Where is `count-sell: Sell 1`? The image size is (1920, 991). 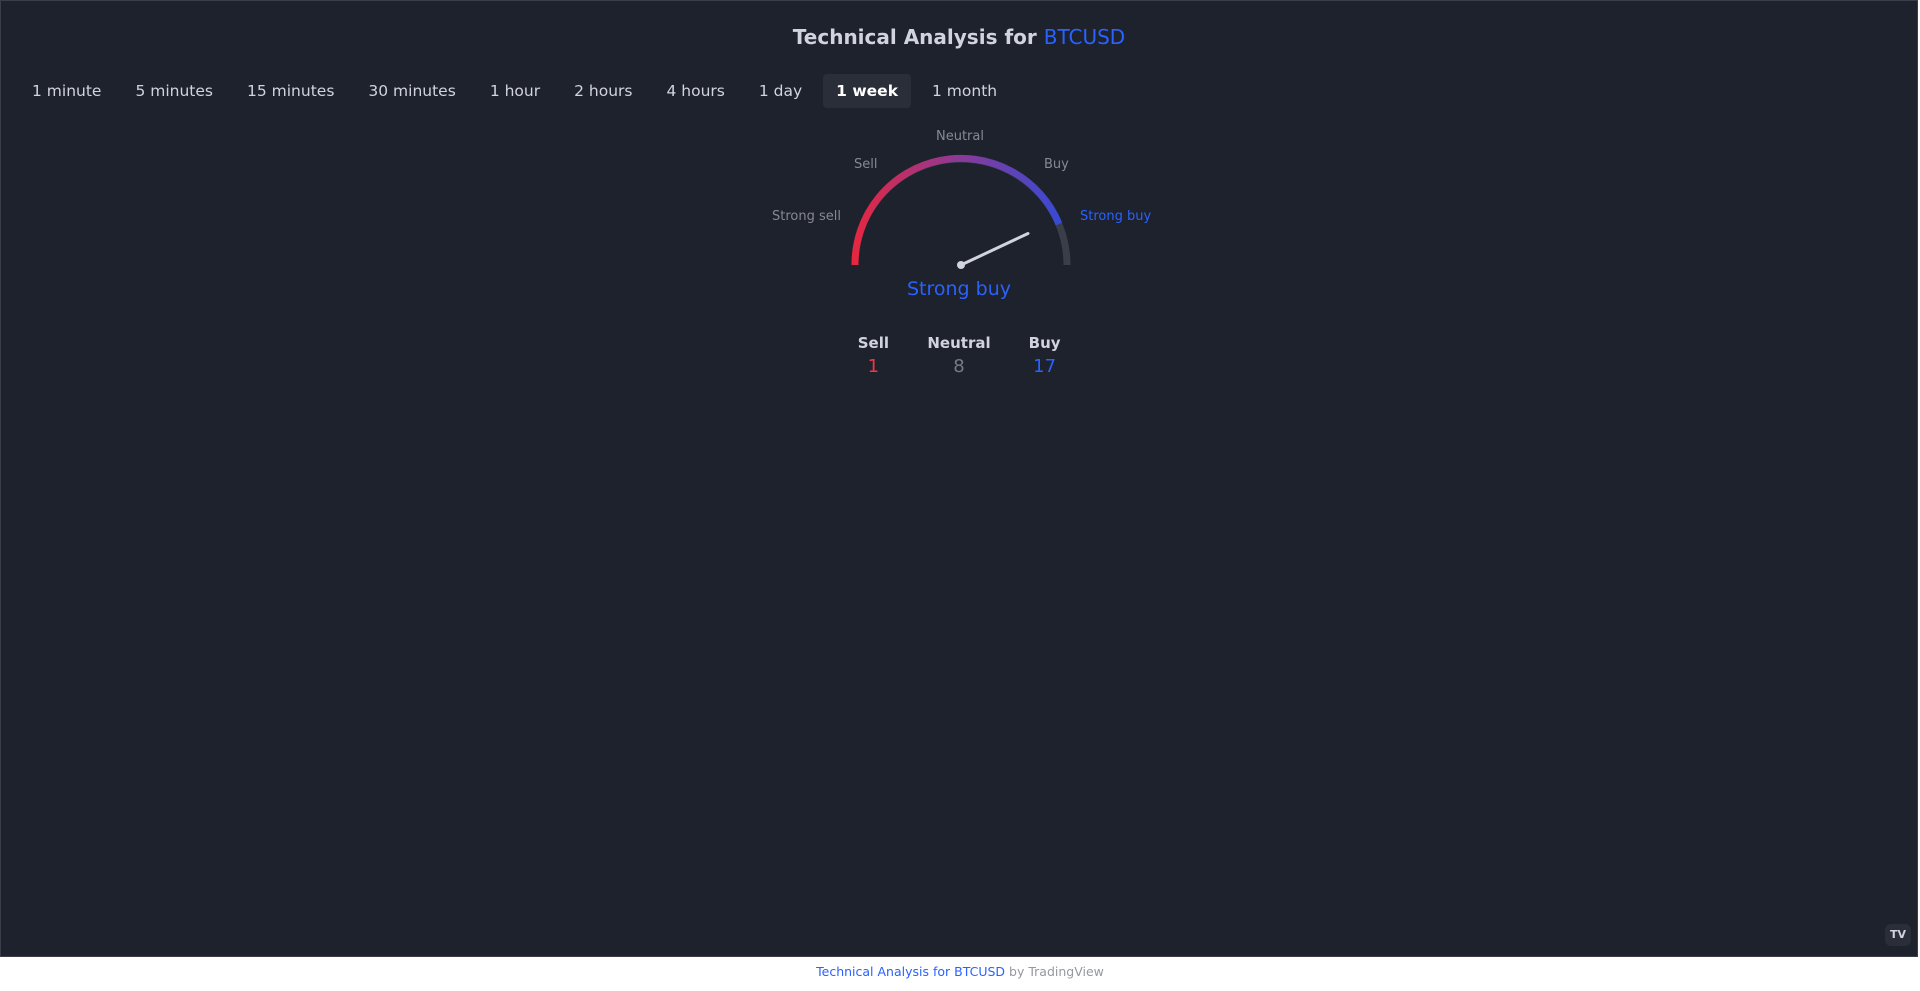 count-sell: Sell 1 is located at coordinates (873, 356).